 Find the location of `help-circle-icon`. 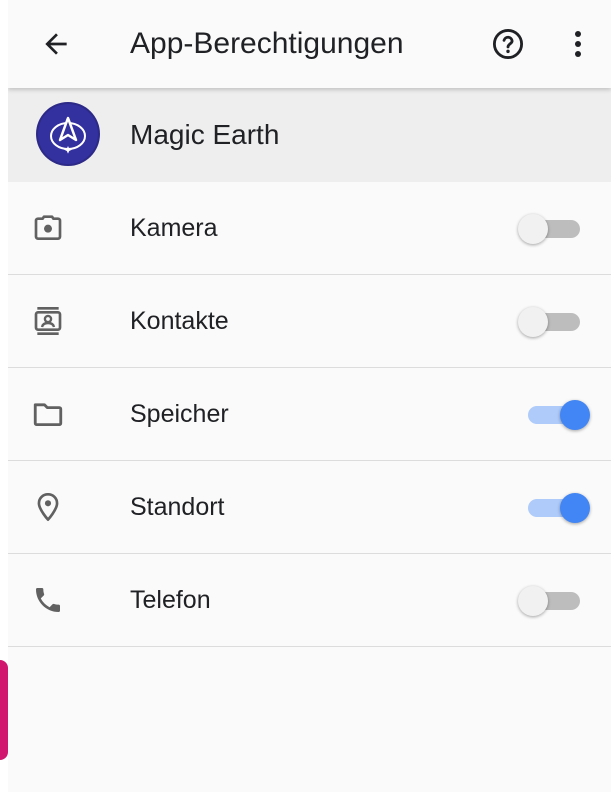

help-circle-icon is located at coordinates (508, 44).